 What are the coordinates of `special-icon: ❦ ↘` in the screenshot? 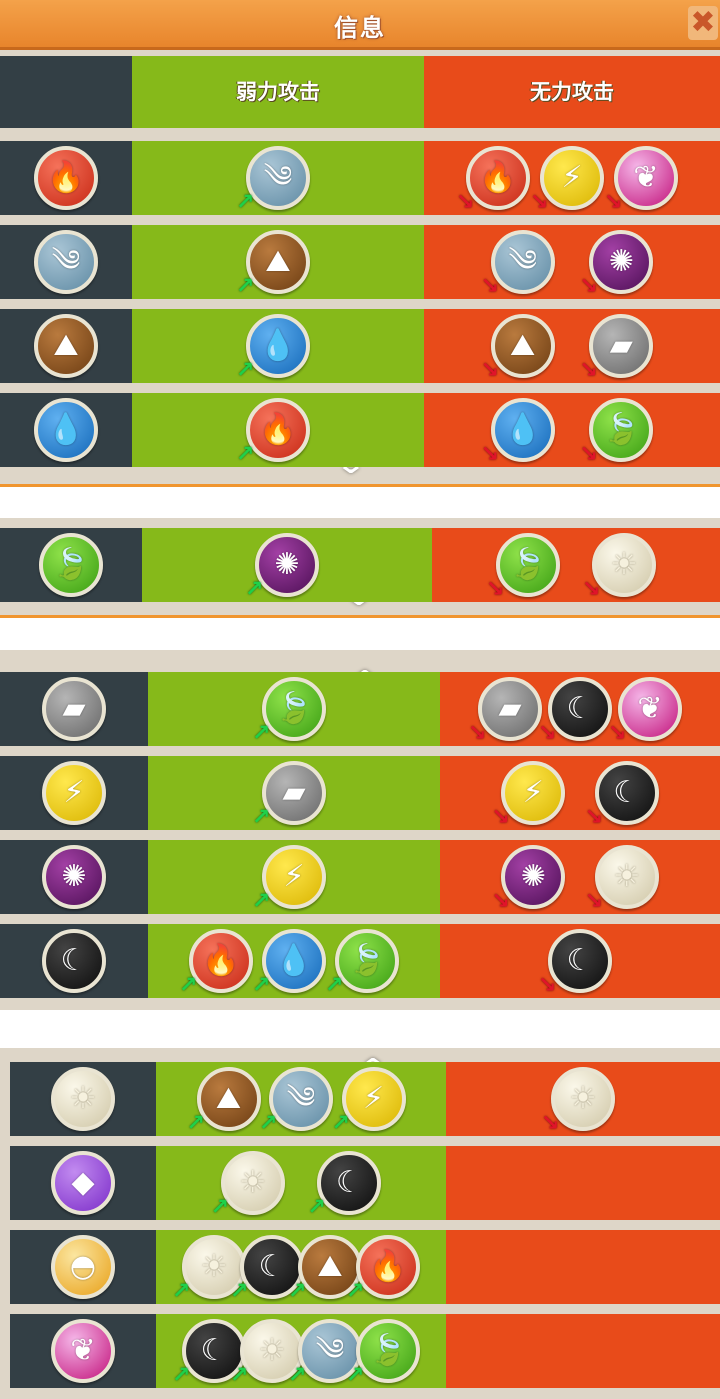 It's located at (645, 711).